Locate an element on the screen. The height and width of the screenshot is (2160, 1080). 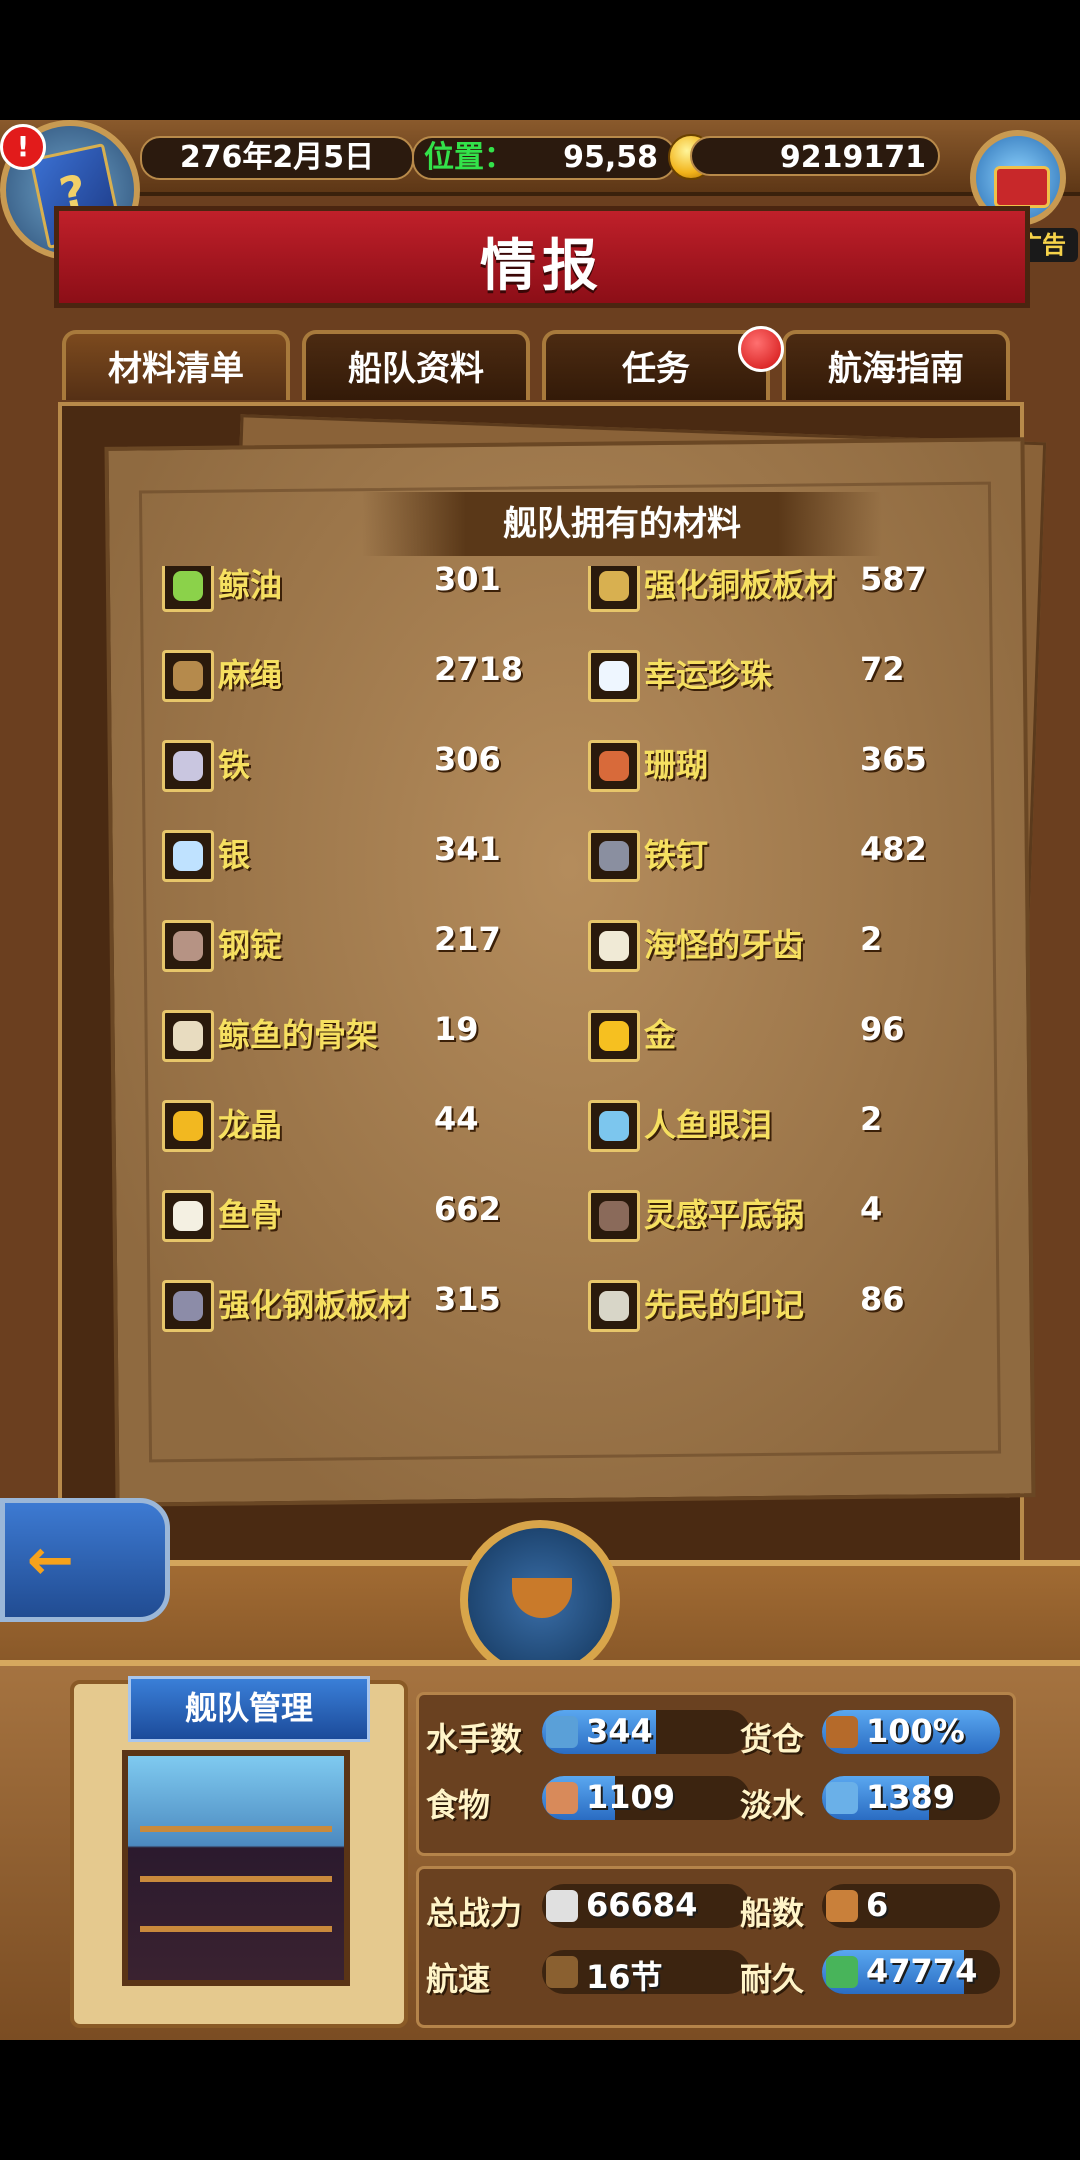
stat-bar: 1109 is located at coordinates (646, 1798).